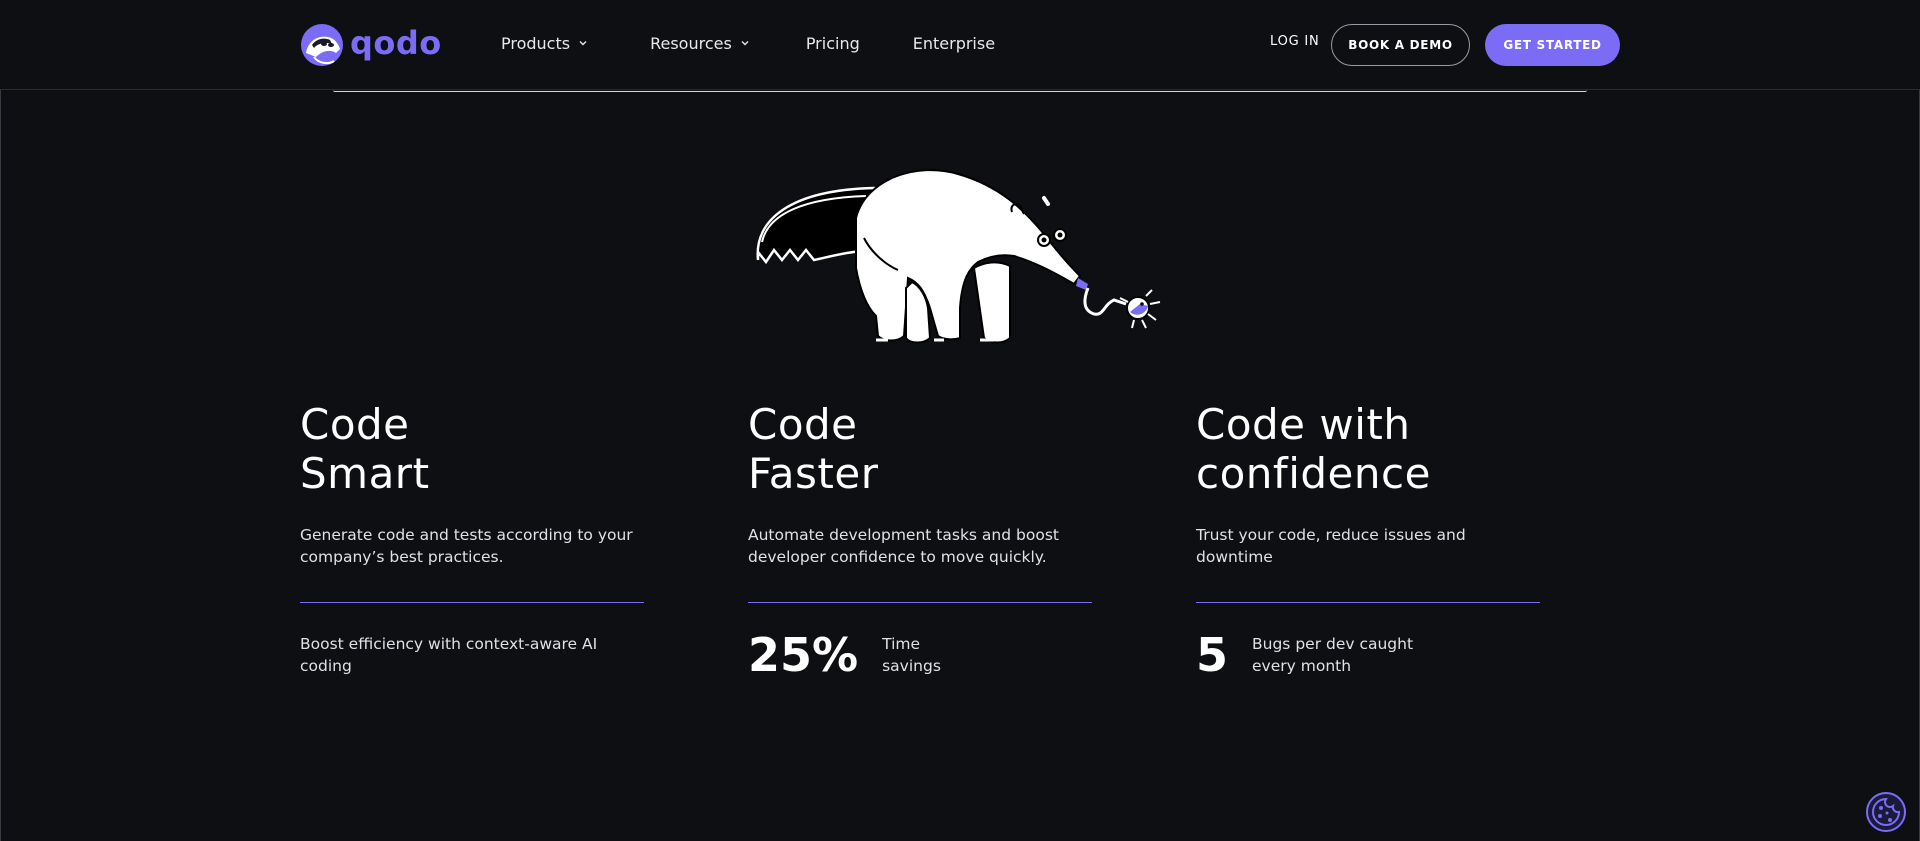  I want to click on nav-item-label: Enterprise, so click(954, 43).